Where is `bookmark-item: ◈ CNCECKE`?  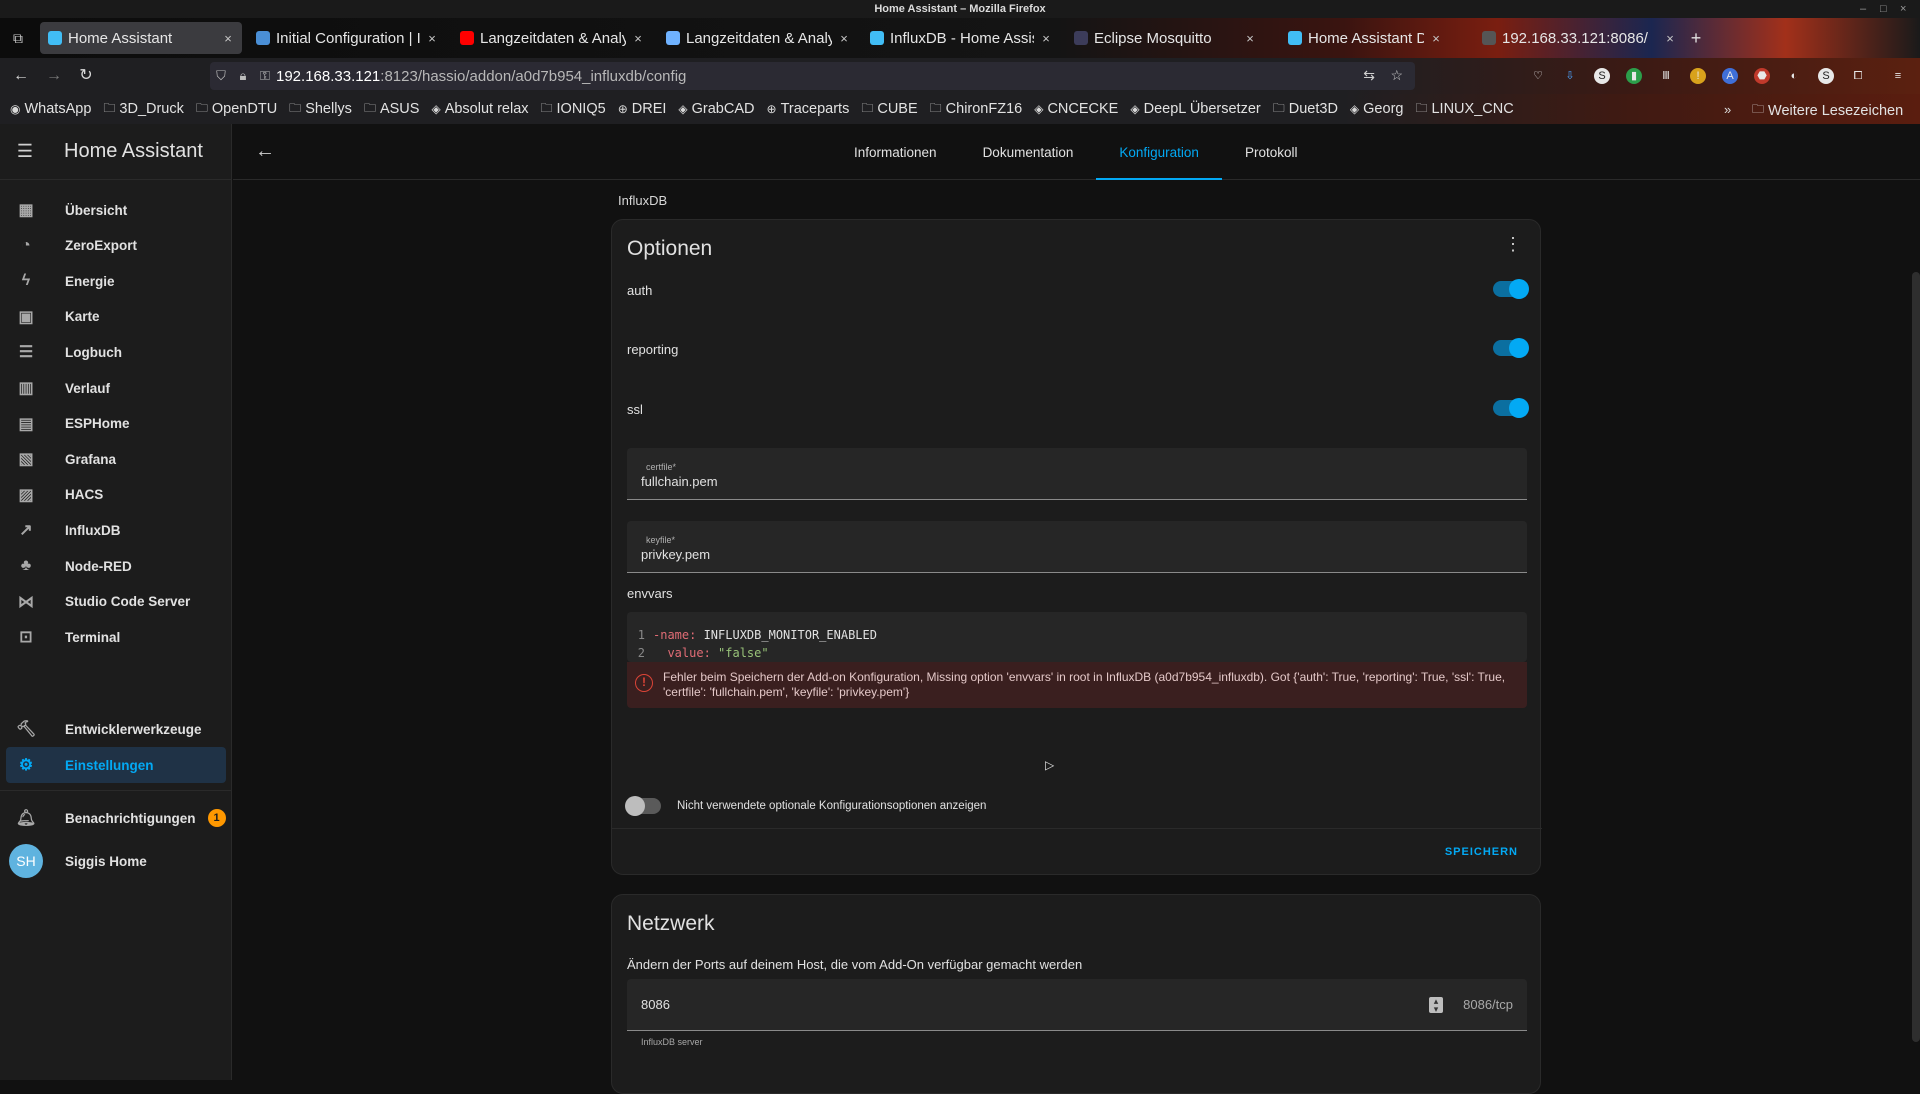
bookmark-item: ◈ CNCECKE is located at coordinates (1076, 109).